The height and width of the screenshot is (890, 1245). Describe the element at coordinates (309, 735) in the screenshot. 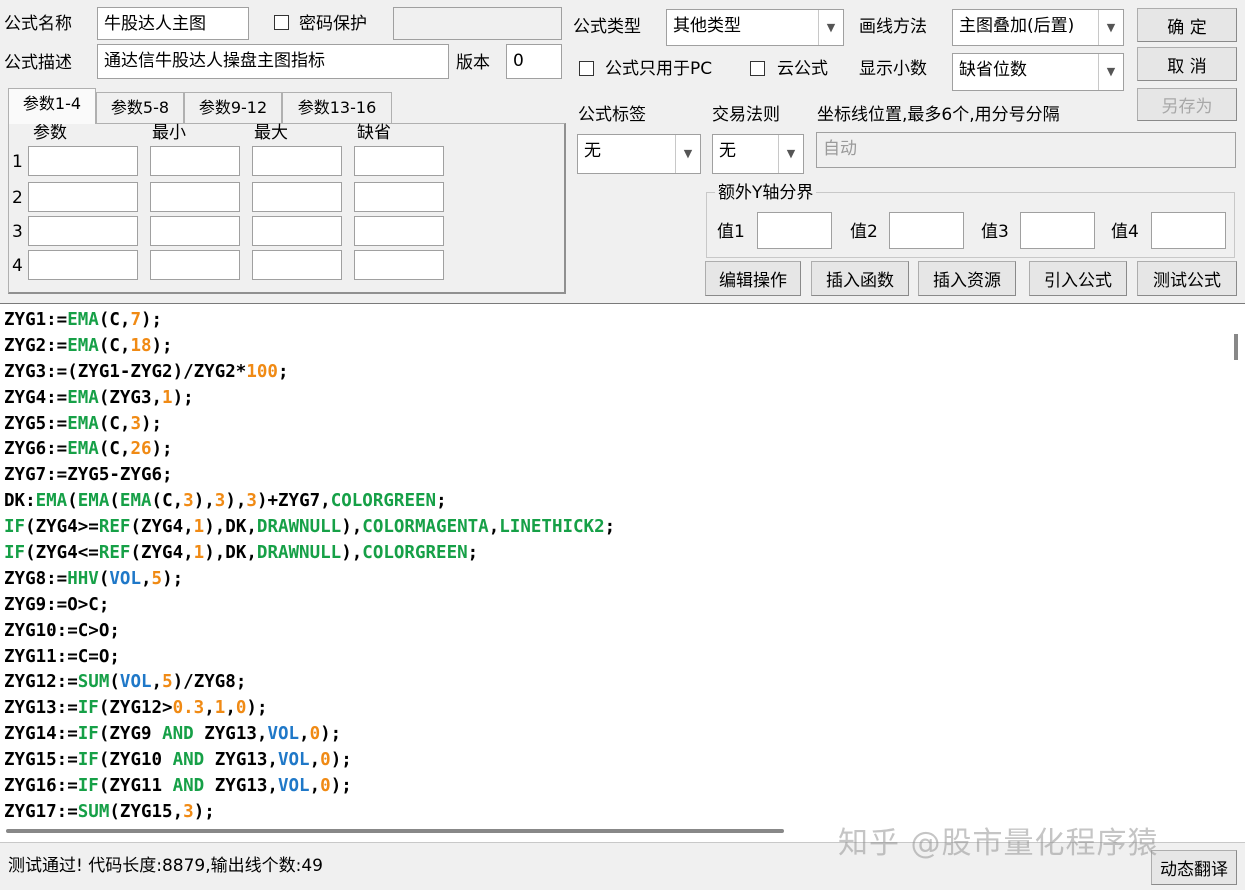

I see `code-line: ZYG14:=IF(ZYG9 AND ZYG13,VOL,0);` at that location.